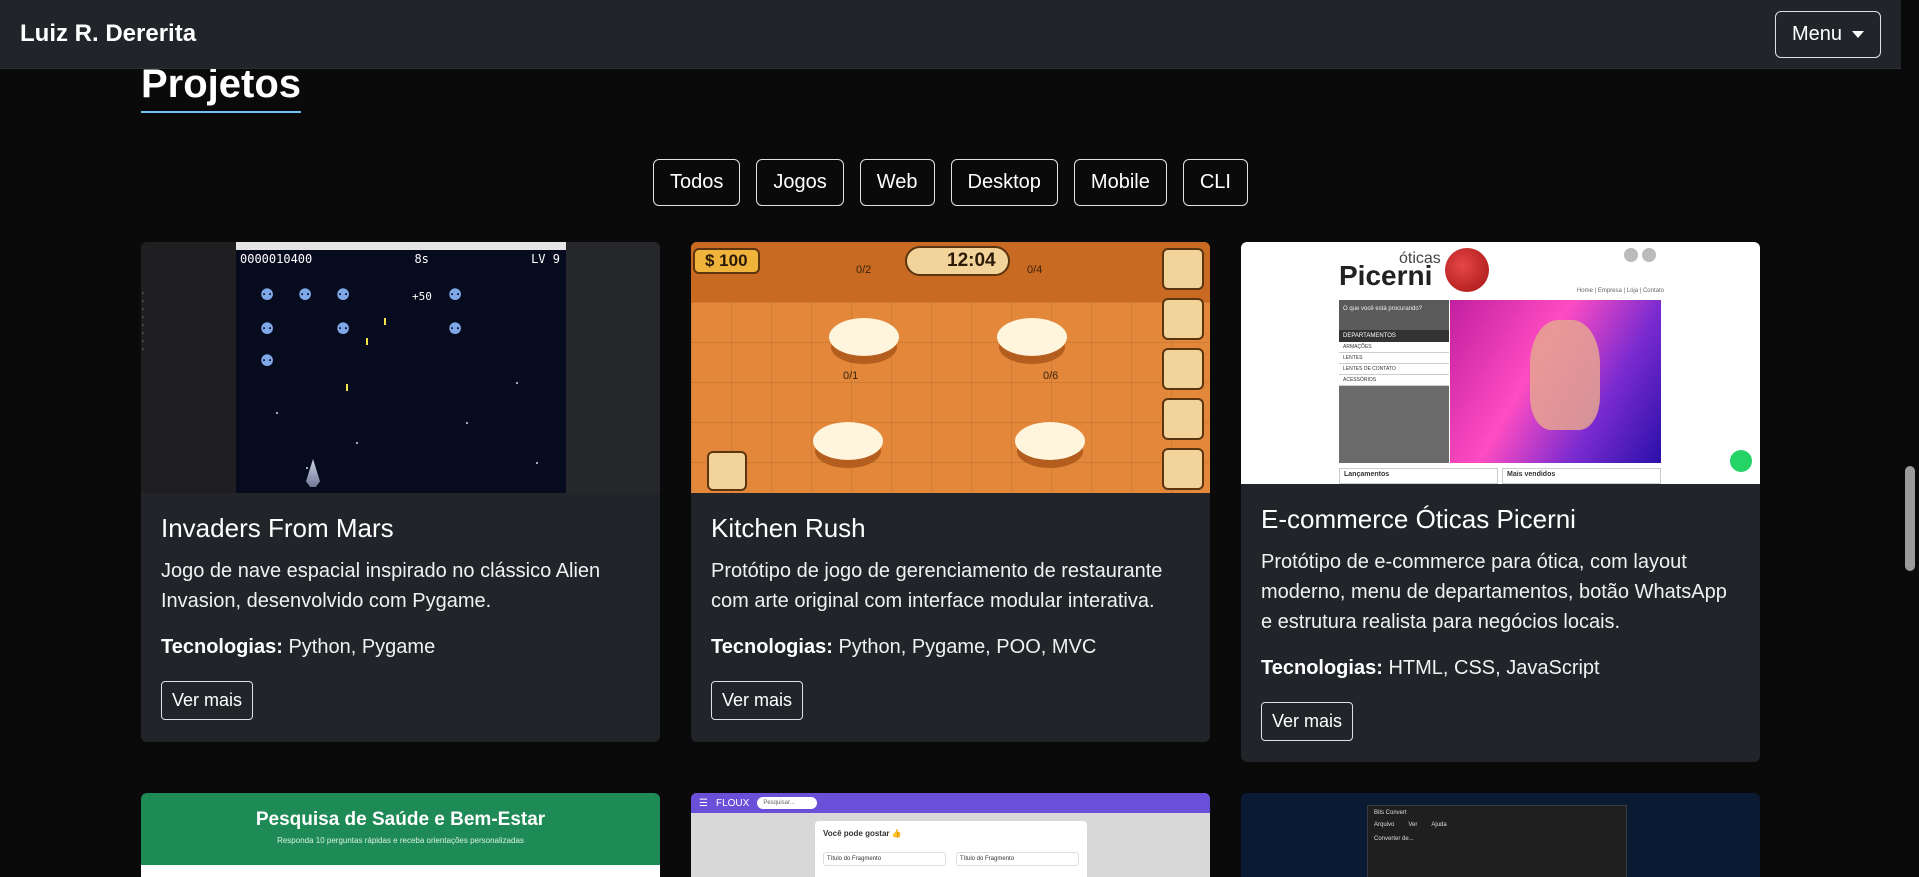  I want to click on table-label: 0/1, so click(851, 376).